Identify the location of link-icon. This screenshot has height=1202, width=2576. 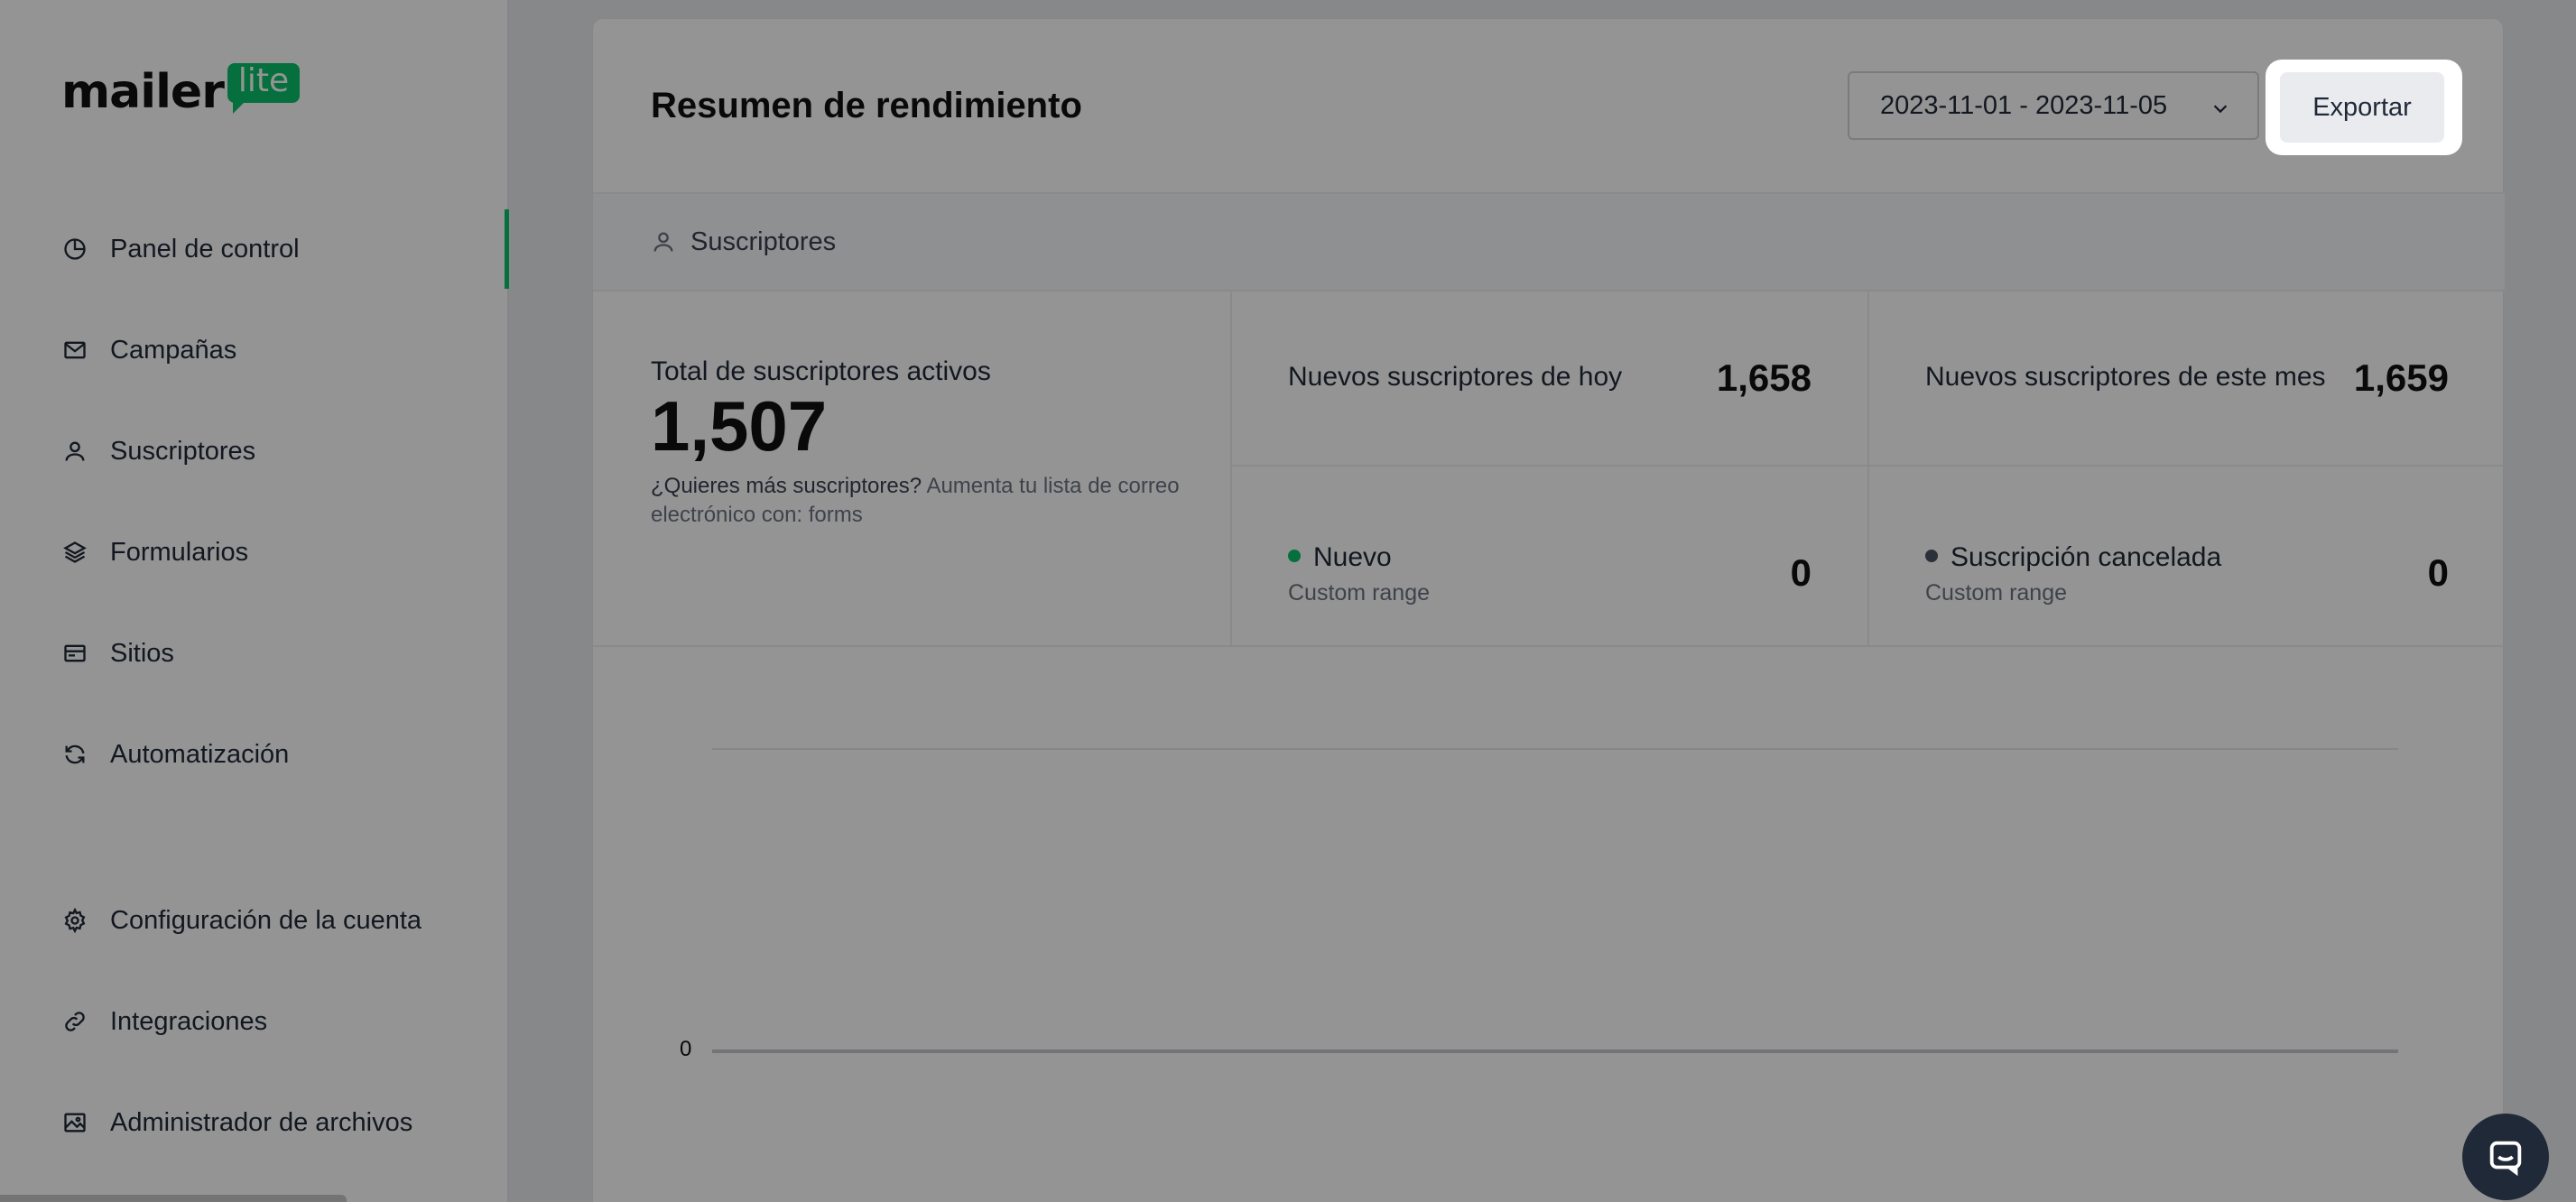
(74, 1021).